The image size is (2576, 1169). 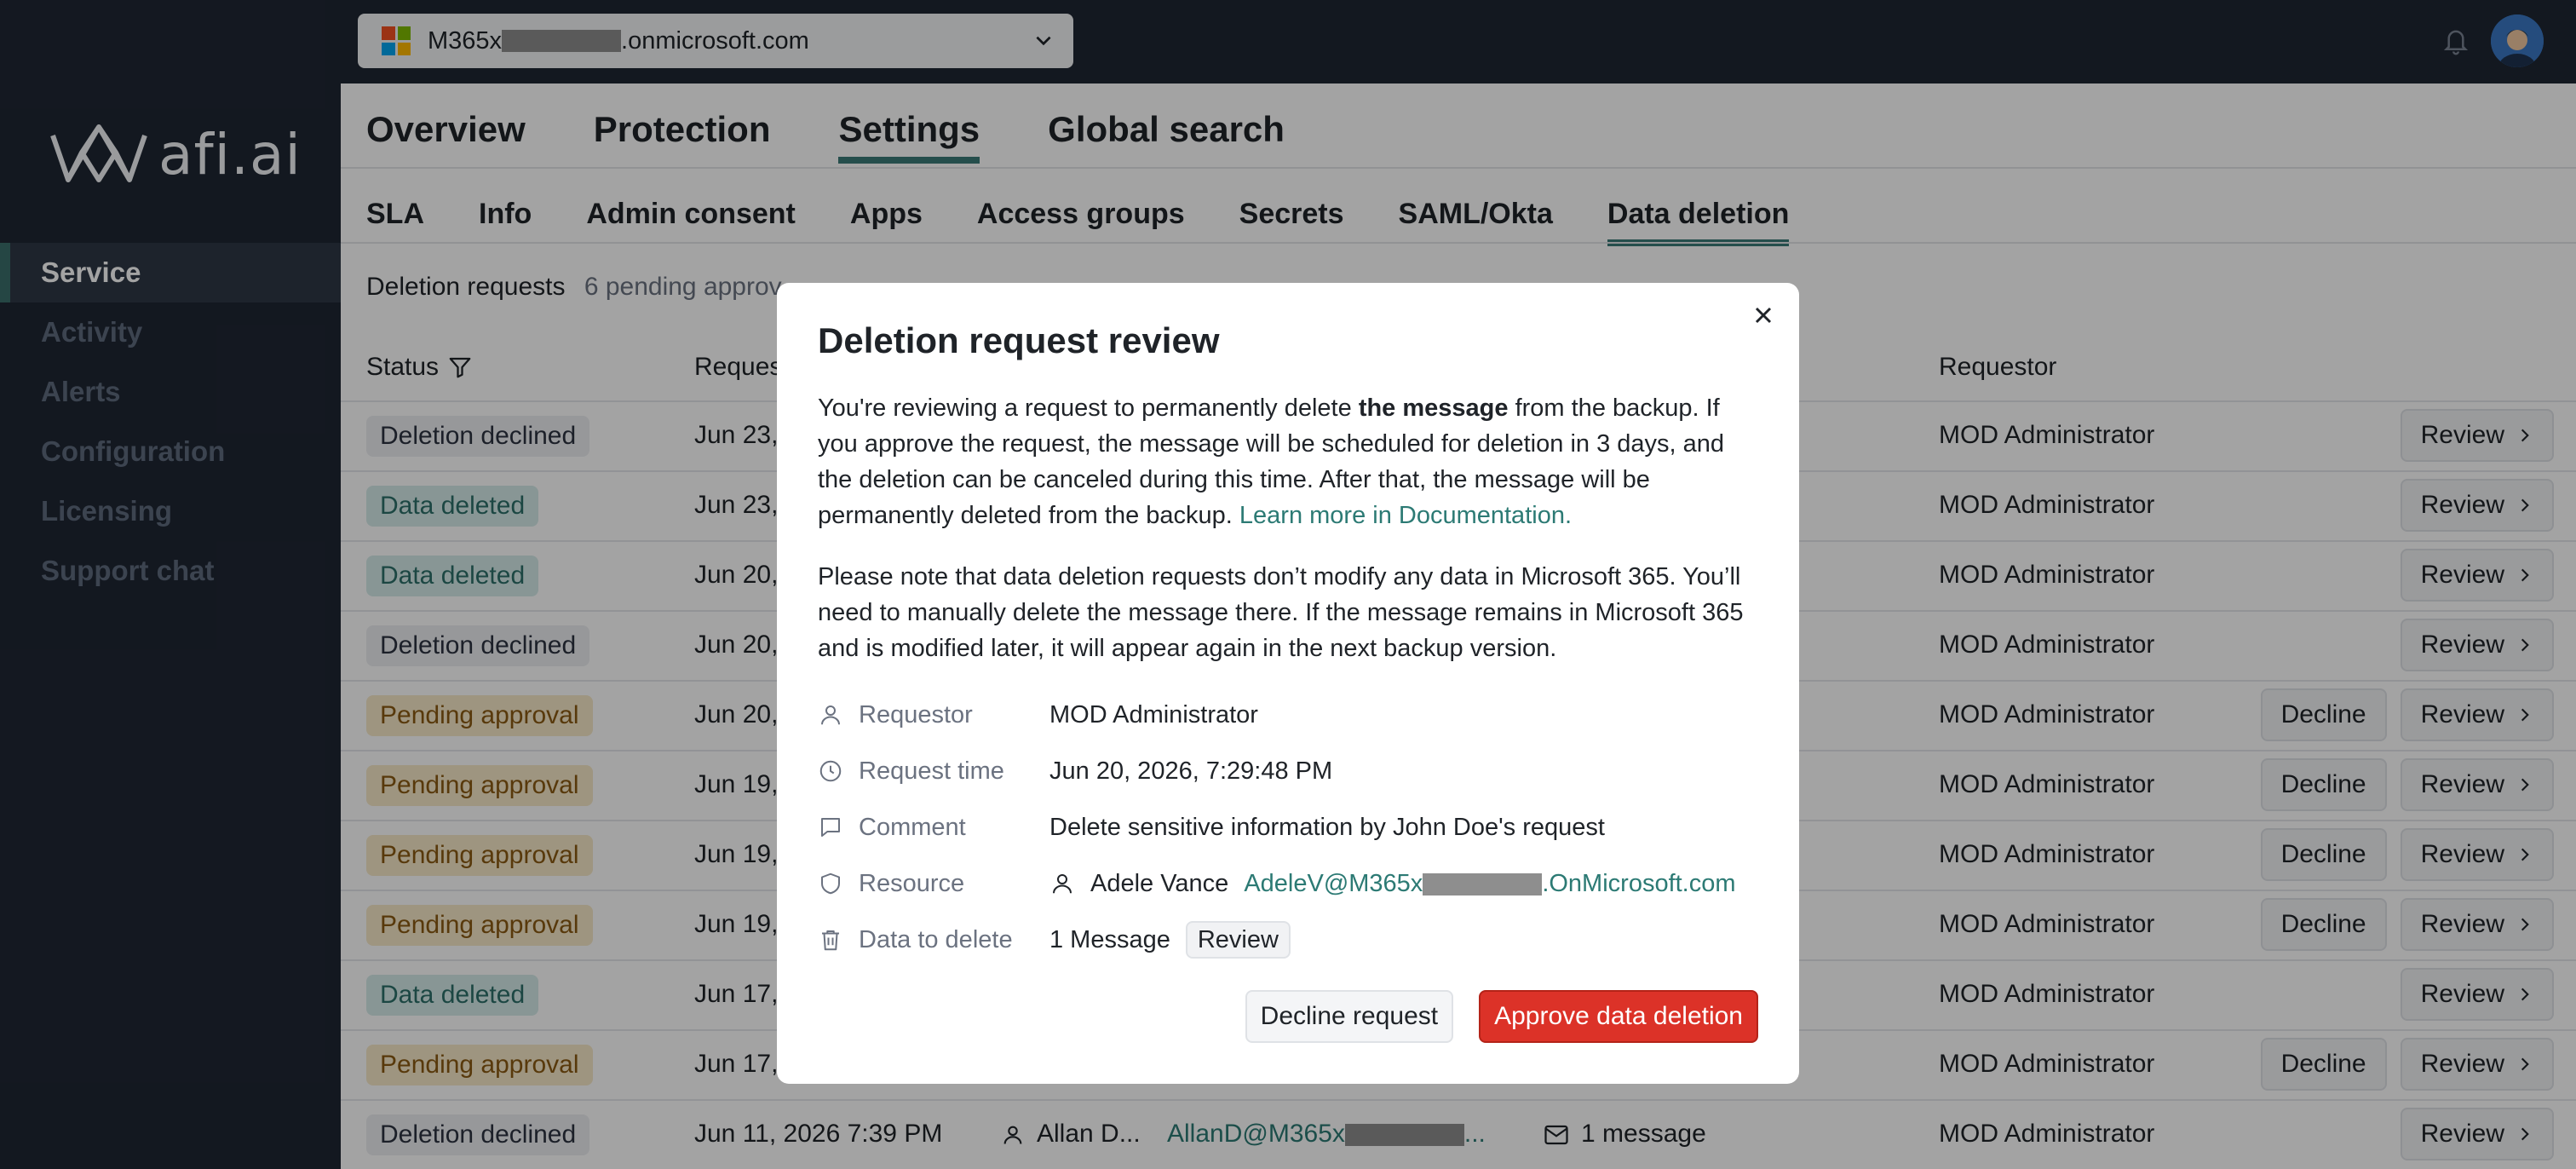 What do you see at coordinates (913, 827) in the screenshot?
I see `comment-label: Comment` at bounding box center [913, 827].